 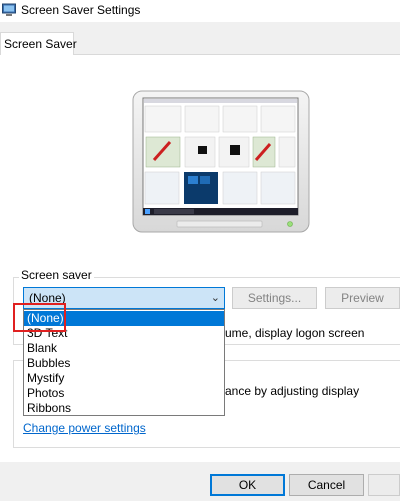 What do you see at coordinates (326, 485) in the screenshot?
I see `cancel-button: Cancel` at bounding box center [326, 485].